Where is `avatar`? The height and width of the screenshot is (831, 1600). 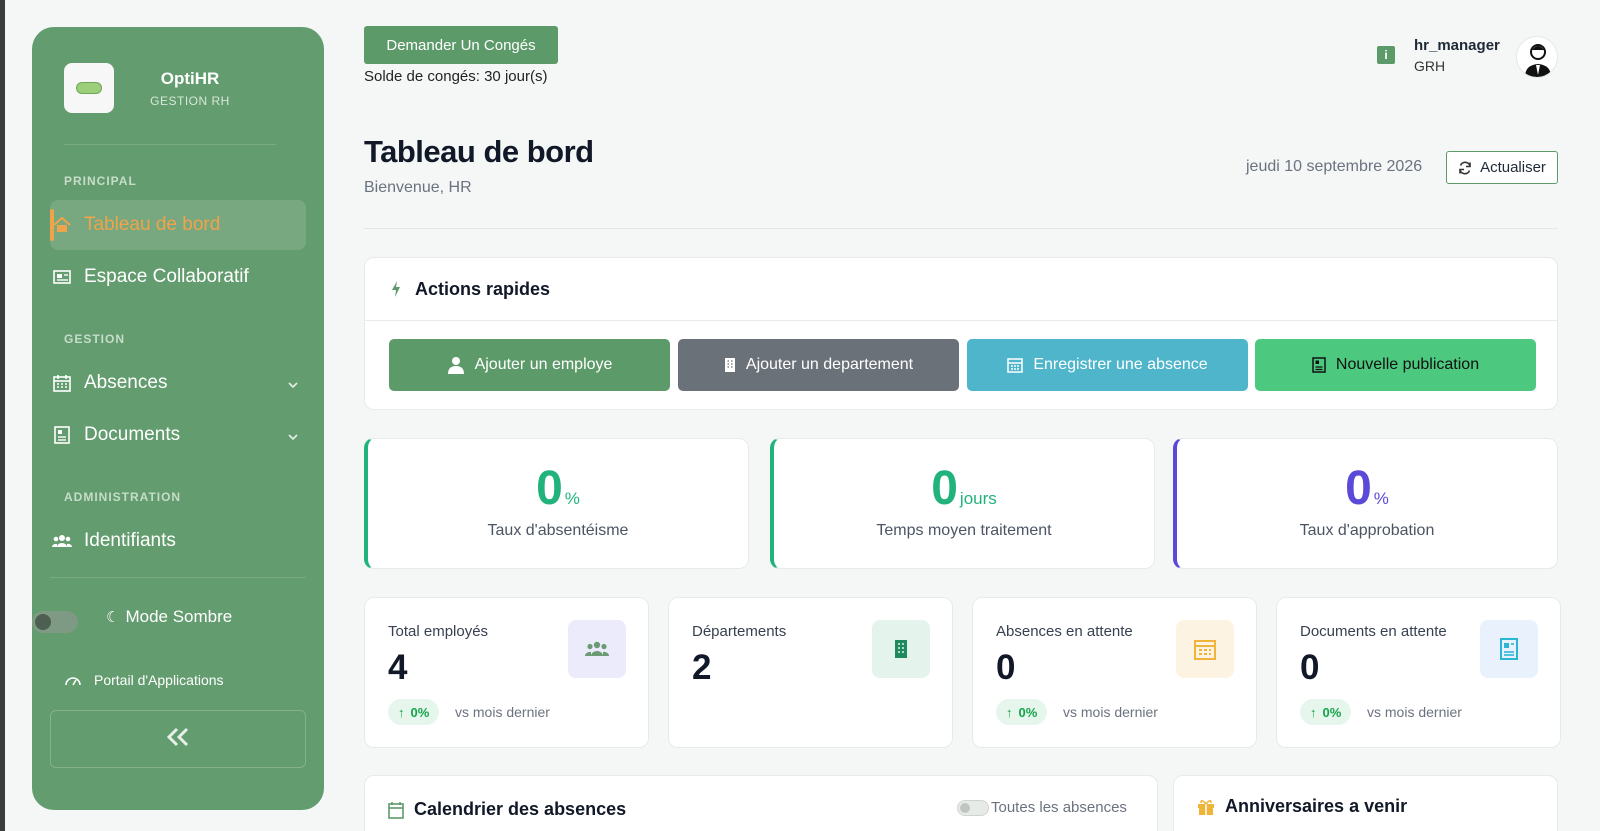 avatar is located at coordinates (1537, 57).